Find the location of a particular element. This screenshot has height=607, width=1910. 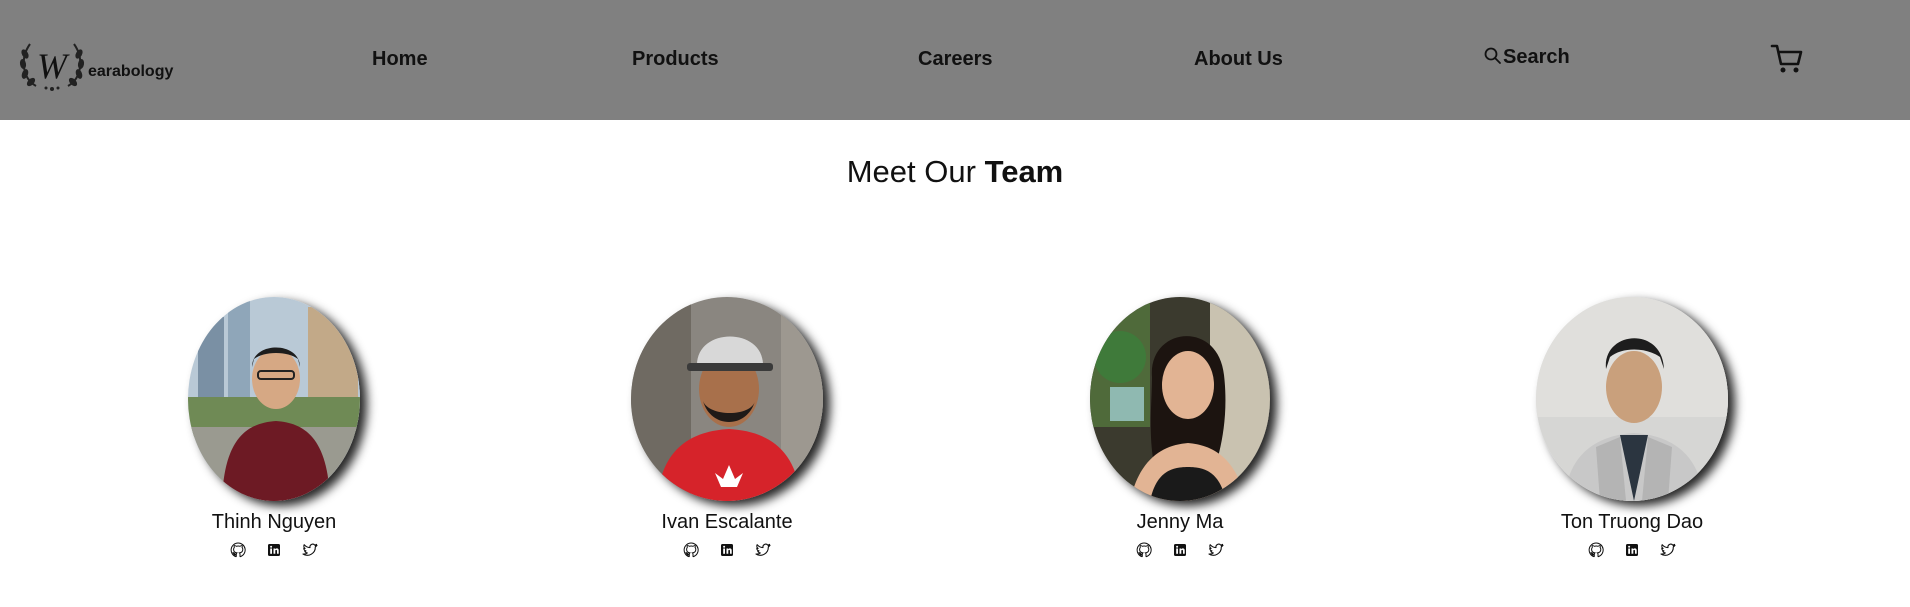

team-member-card: Ivan Escalante is located at coordinates (727, 427).